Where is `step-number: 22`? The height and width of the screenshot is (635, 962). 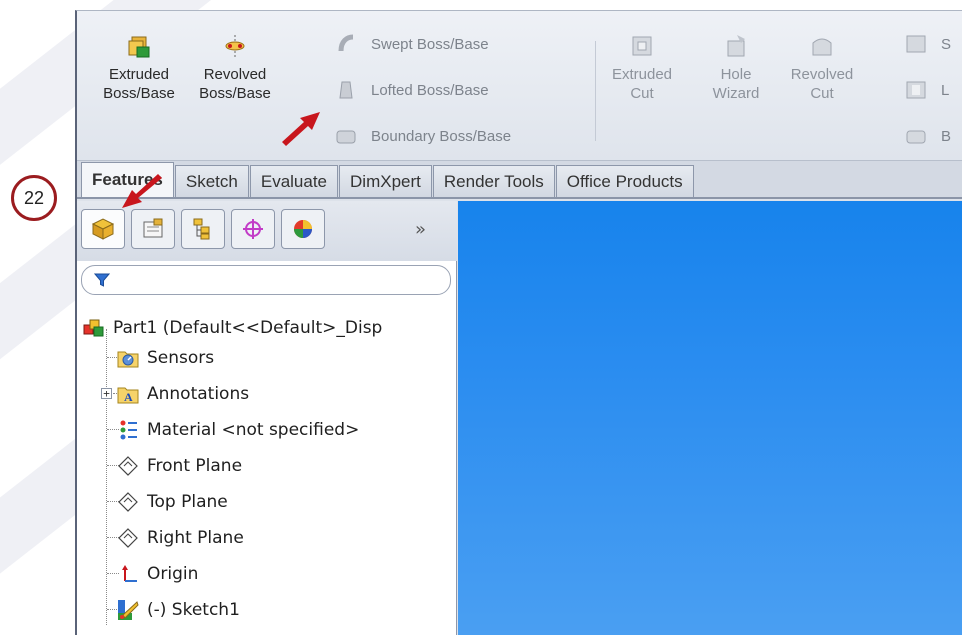
step-number: 22 is located at coordinates (34, 197).